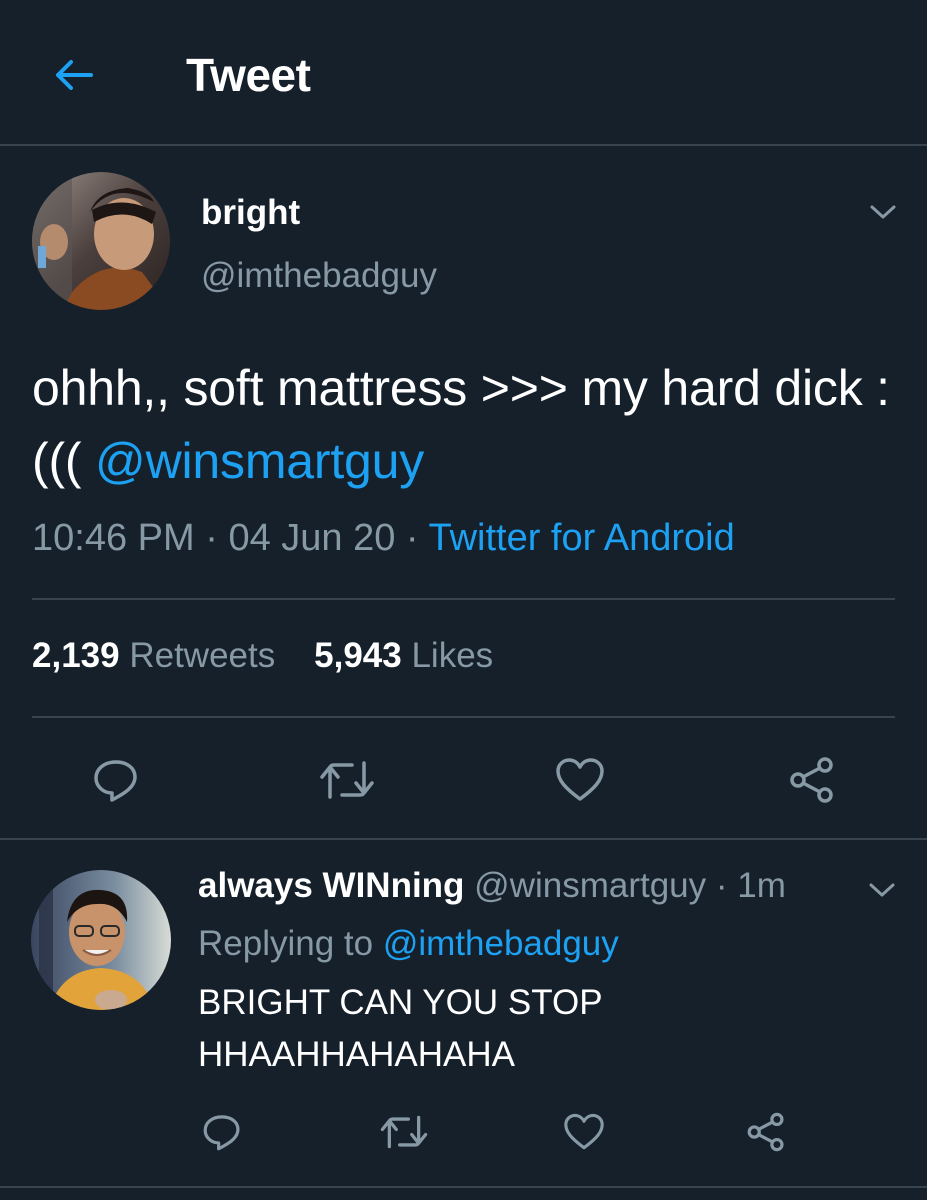  Describe the element at coordinates (501, 943) in the screenshot. I see `replying-to-link: @imthebadguy` at that location.